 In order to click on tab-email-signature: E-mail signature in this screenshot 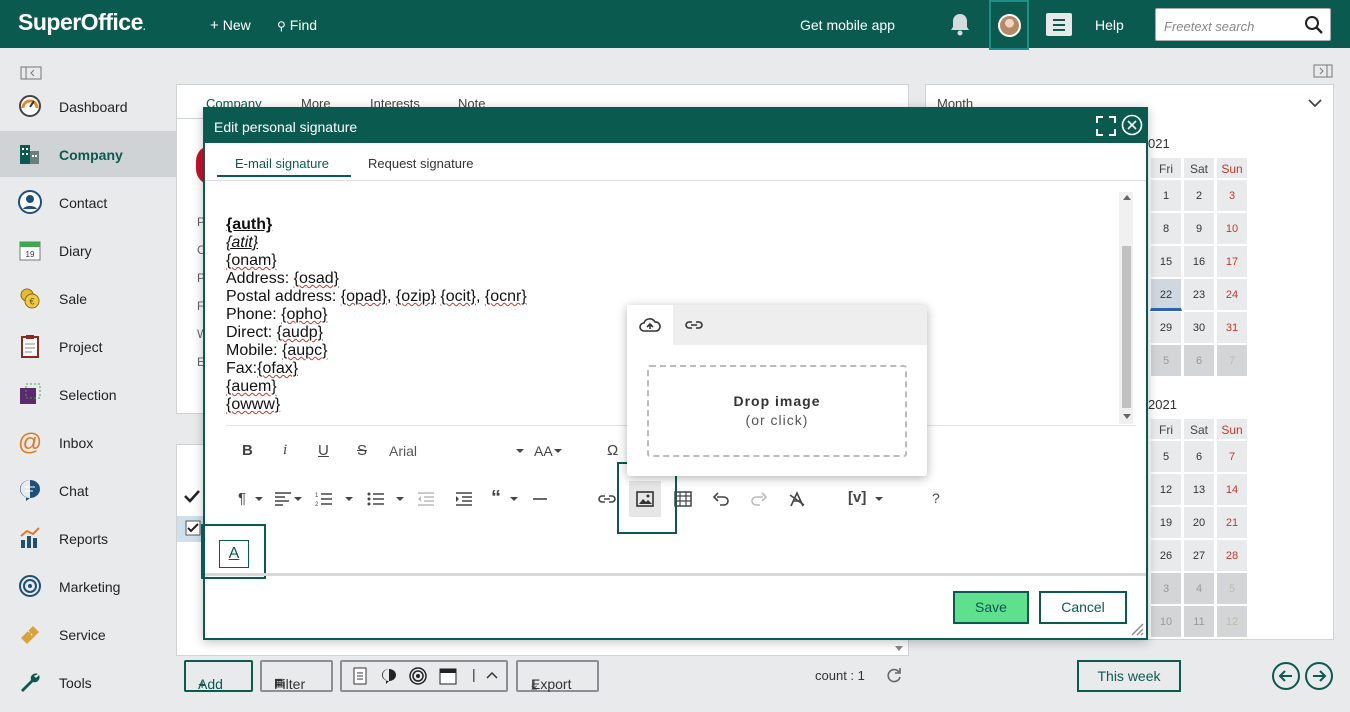, I will do `click(282, 163)`.